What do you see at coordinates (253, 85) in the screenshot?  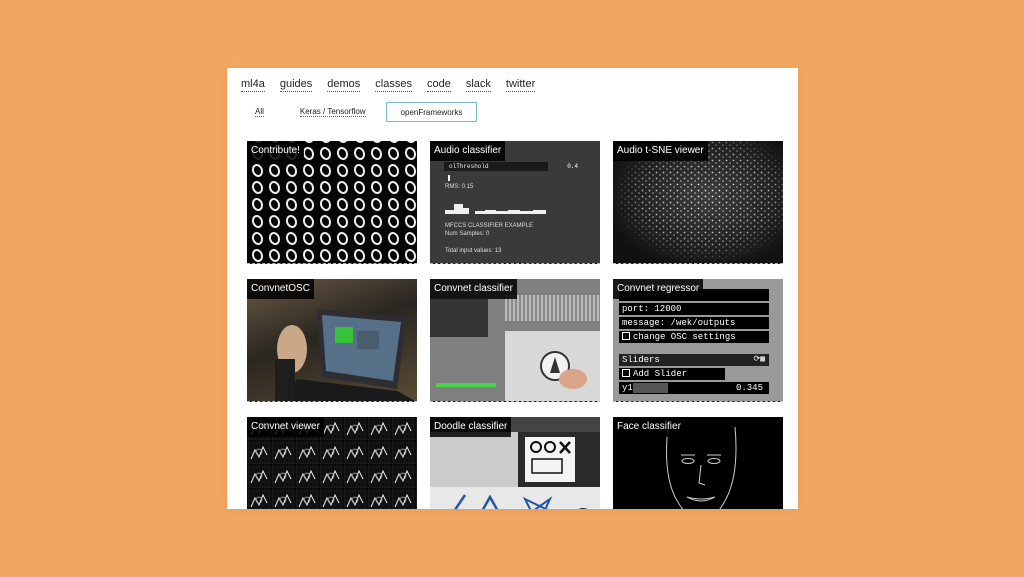 I see `nav-ml4a: ml4a` at bounding box center [253, 85].